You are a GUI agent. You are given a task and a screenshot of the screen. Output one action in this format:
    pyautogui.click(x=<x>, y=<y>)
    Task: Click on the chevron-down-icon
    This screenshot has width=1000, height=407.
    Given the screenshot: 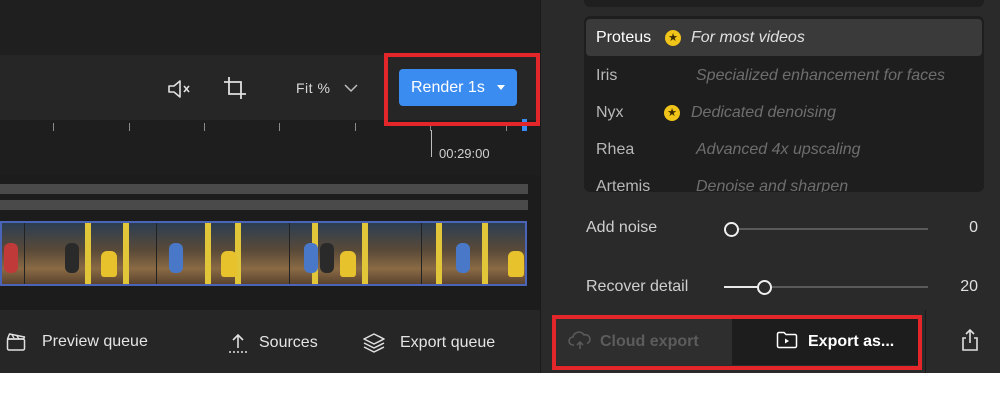 What is the action you would take?
    pyautogui.click(x=351, y=88)
    